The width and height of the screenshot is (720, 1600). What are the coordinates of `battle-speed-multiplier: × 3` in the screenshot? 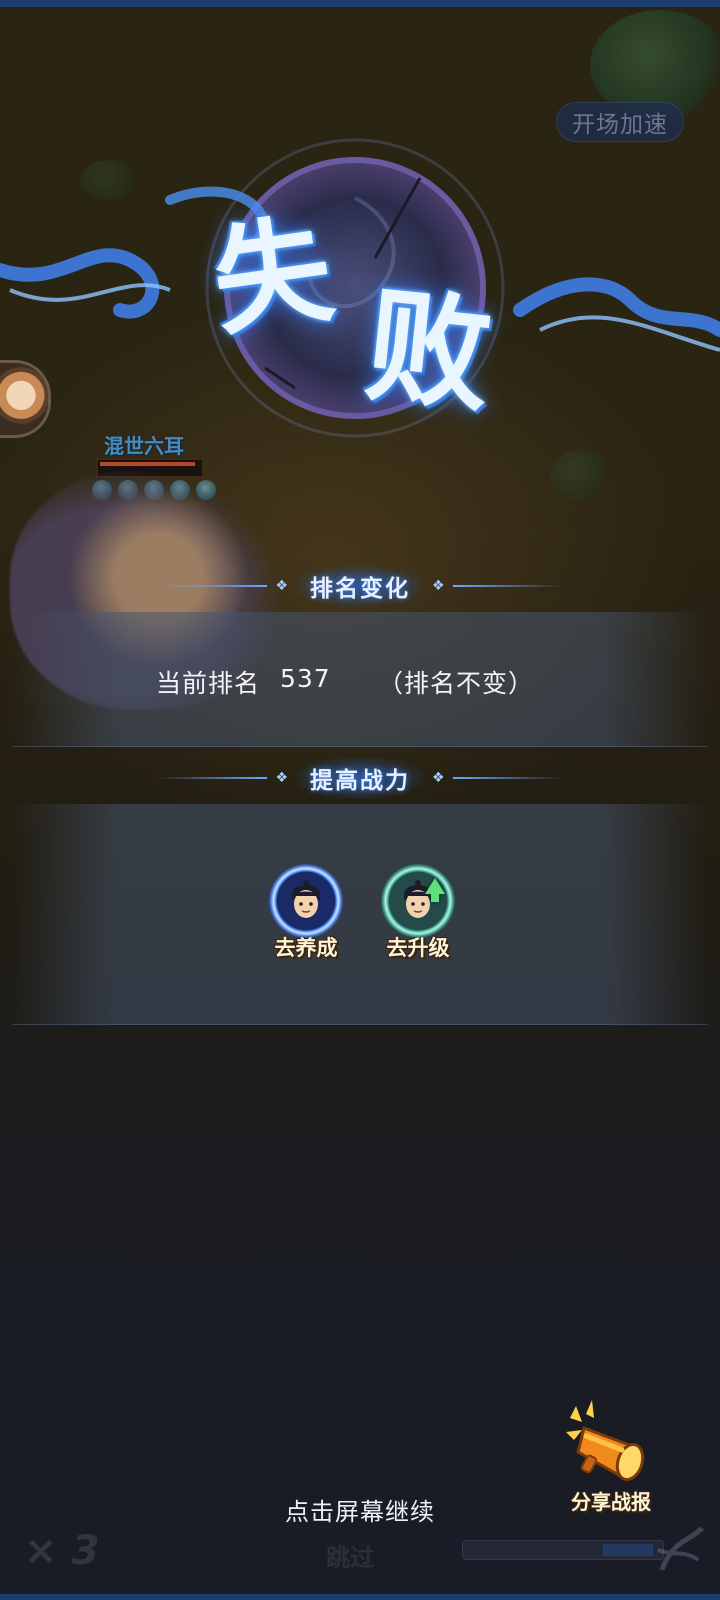 It's located at (62, 1551).